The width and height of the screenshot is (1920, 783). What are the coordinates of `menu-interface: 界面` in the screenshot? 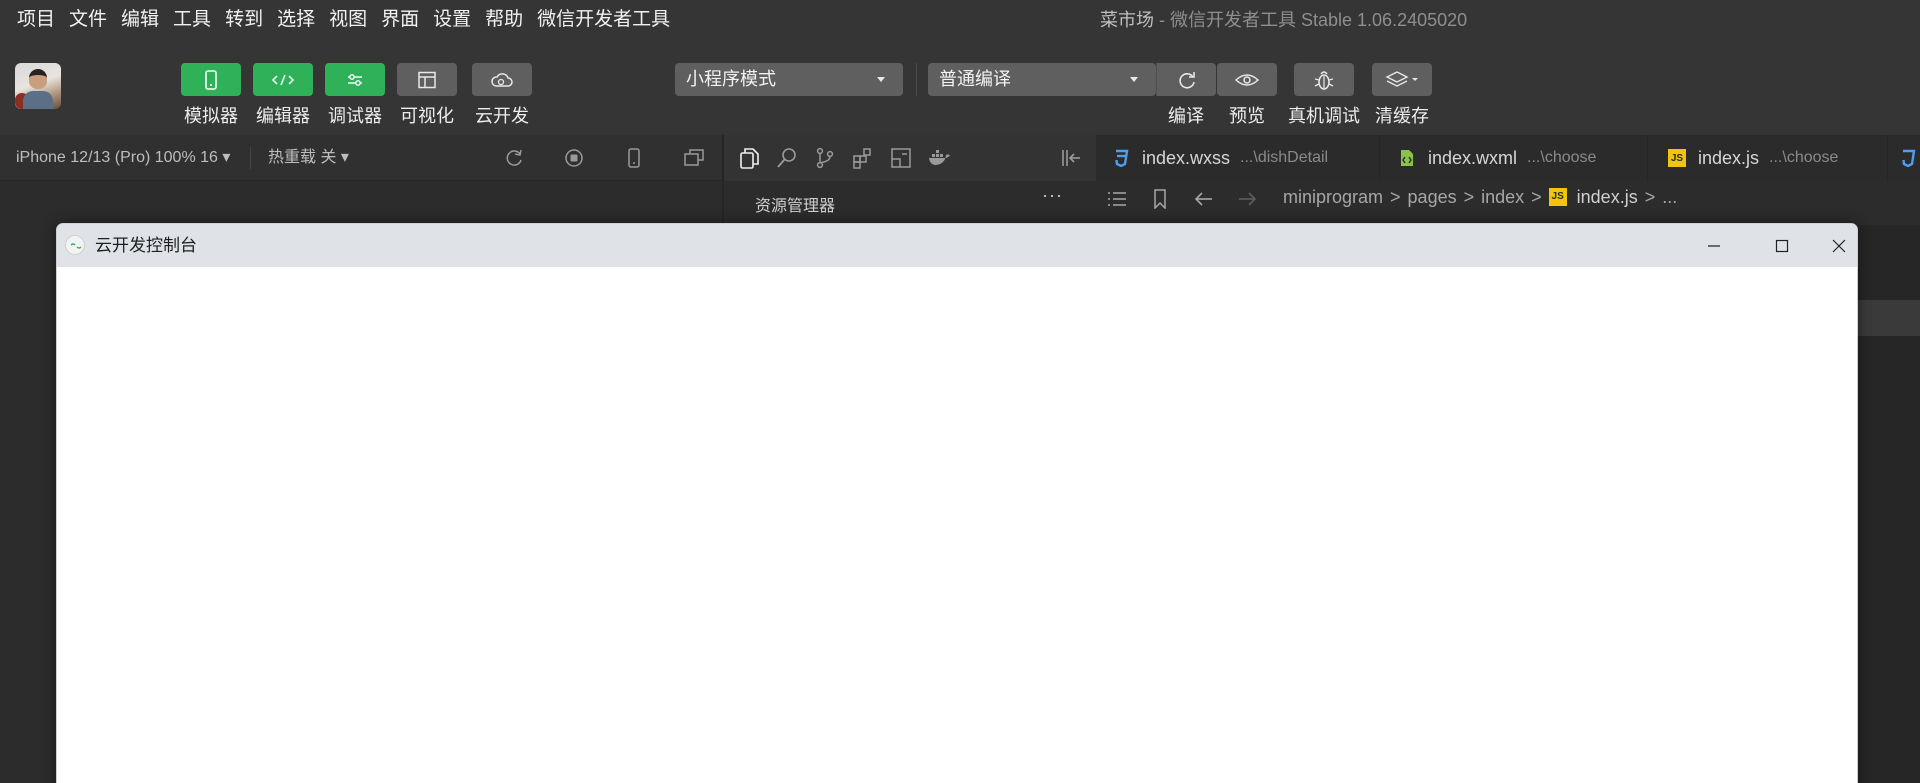 It's located at (400, 20).